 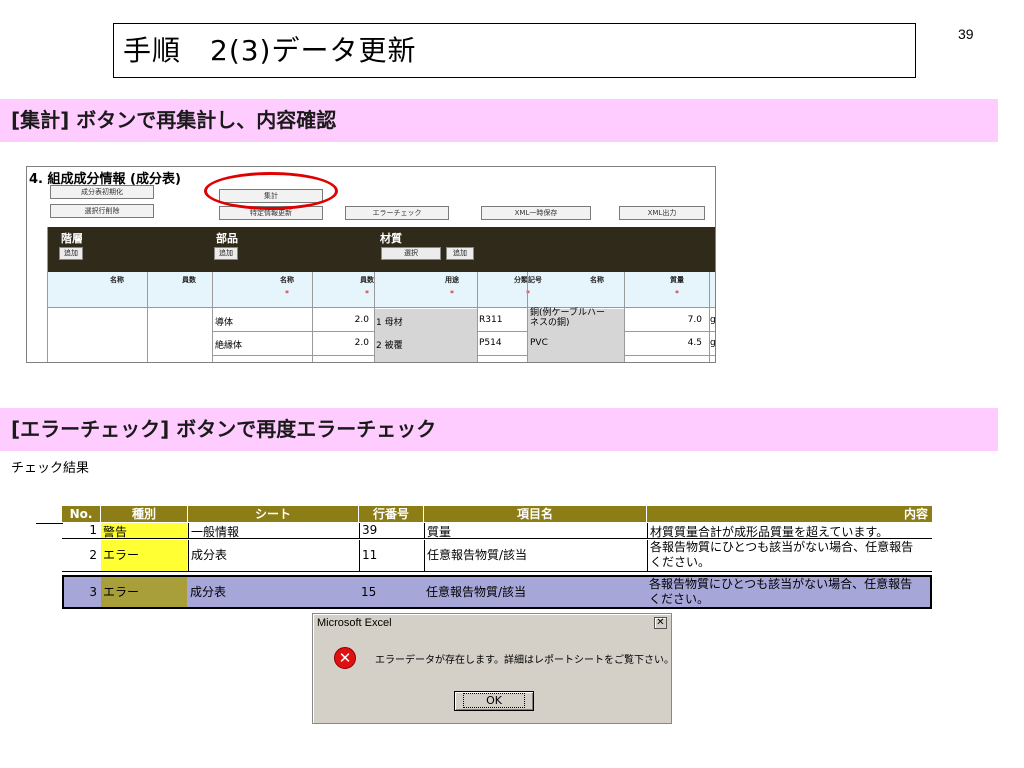 What do you see at coordinates (535, 514) in the screenshot?
I see `header-item: 項目名` at bounding box center [535, 514].